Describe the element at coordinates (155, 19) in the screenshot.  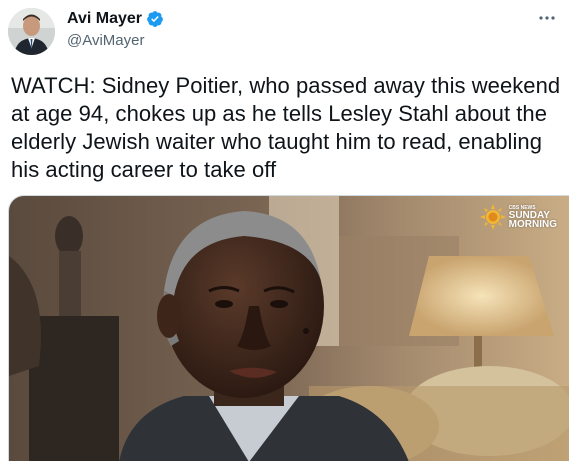
I see `verified-badge-icon` at that location.